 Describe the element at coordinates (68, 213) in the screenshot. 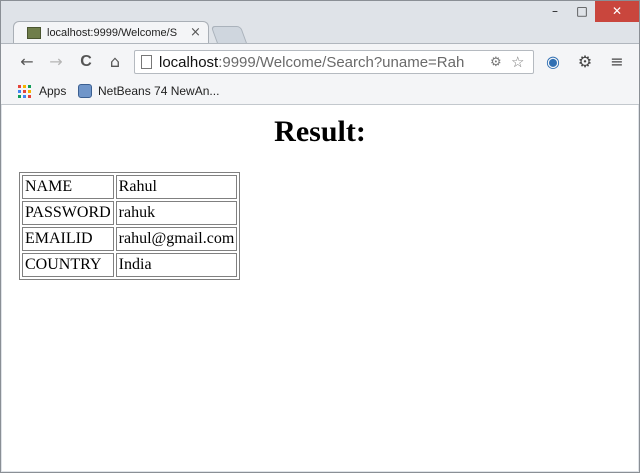

I see `field-label: PASSWORD` at that location.